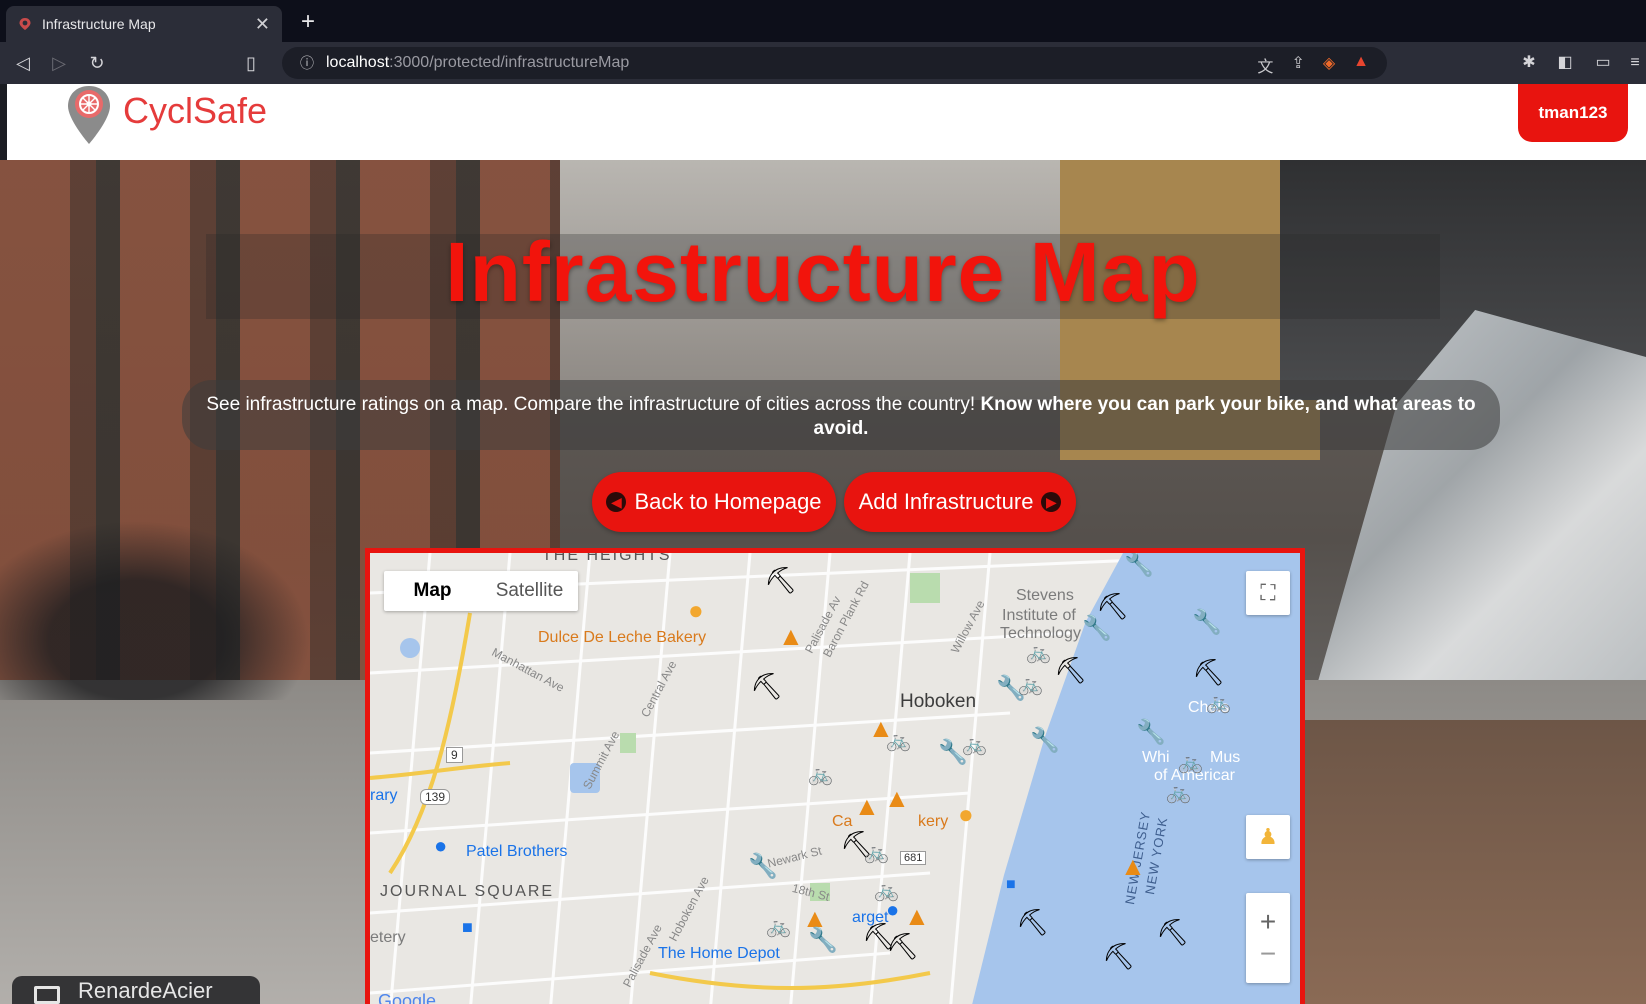 This screenshot has width=1646, height=1004. Describe the element at coordinates (616, 502) in the screenshot. I see `arrow-left-icon: ◀` at that location.